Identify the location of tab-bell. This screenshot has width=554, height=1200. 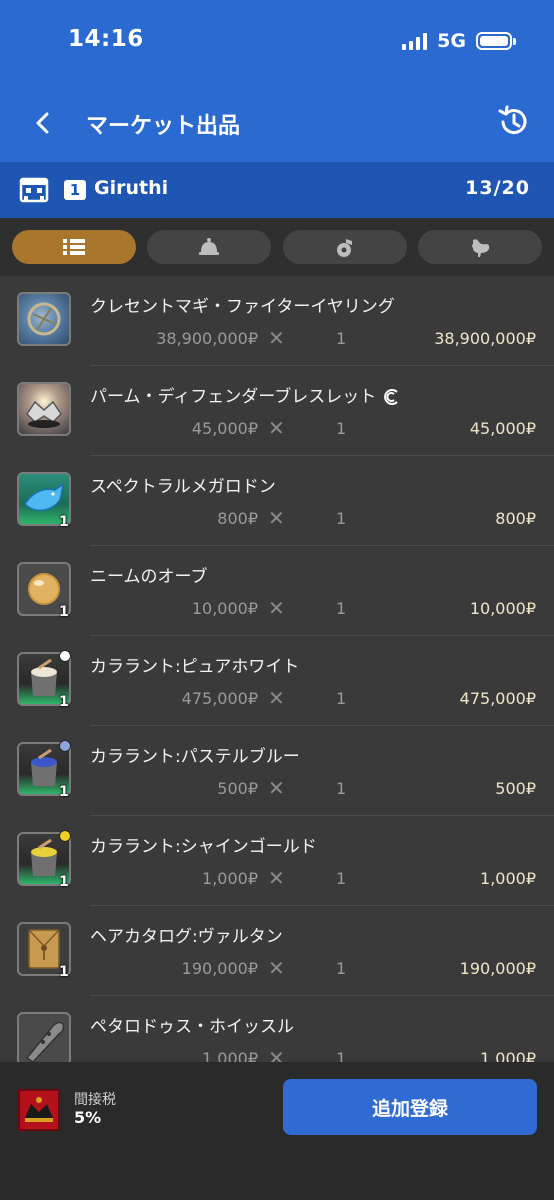
(209, 247).